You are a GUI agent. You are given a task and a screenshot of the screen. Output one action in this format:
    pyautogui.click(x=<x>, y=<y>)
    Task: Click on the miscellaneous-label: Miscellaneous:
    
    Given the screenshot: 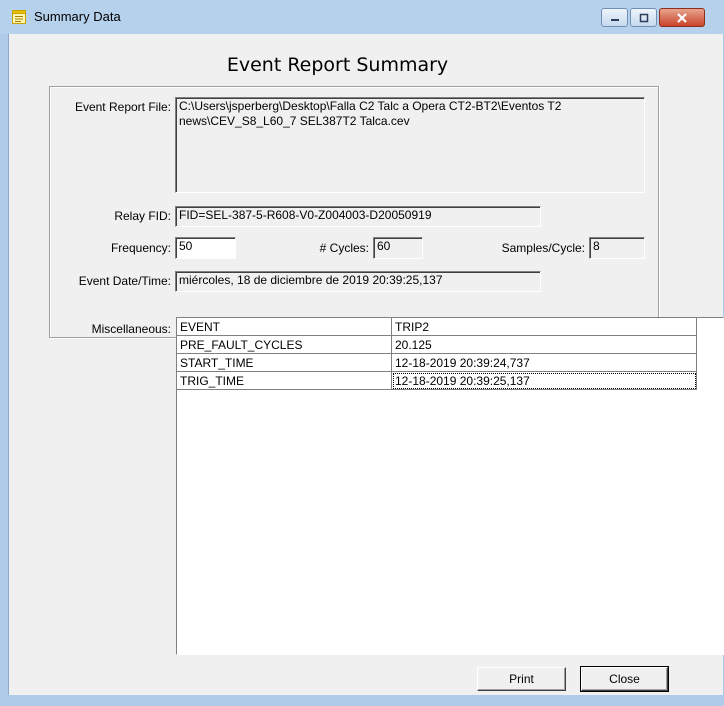 What is the action you would take?
    pyautogui.click(x=131, y=329)
    